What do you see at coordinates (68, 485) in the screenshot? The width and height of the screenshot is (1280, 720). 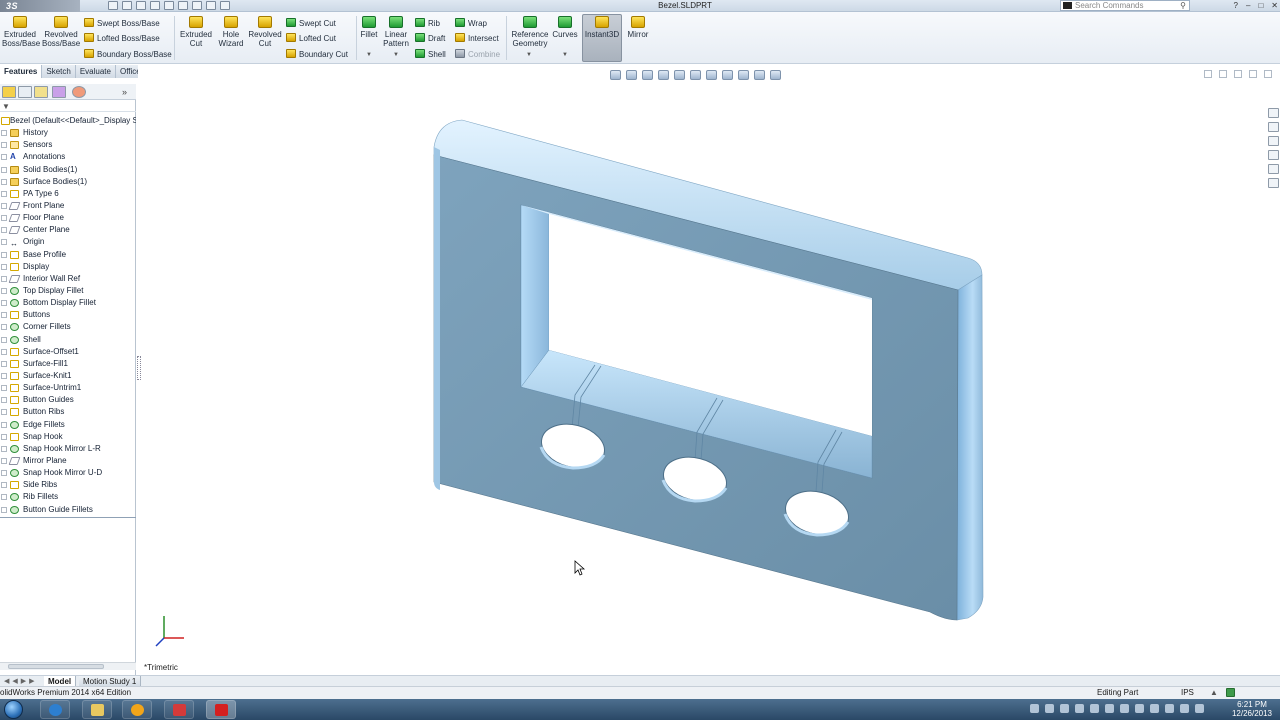 I see `tree-item-side-ribs: Side Ribs` at bounding box center [68, 485].